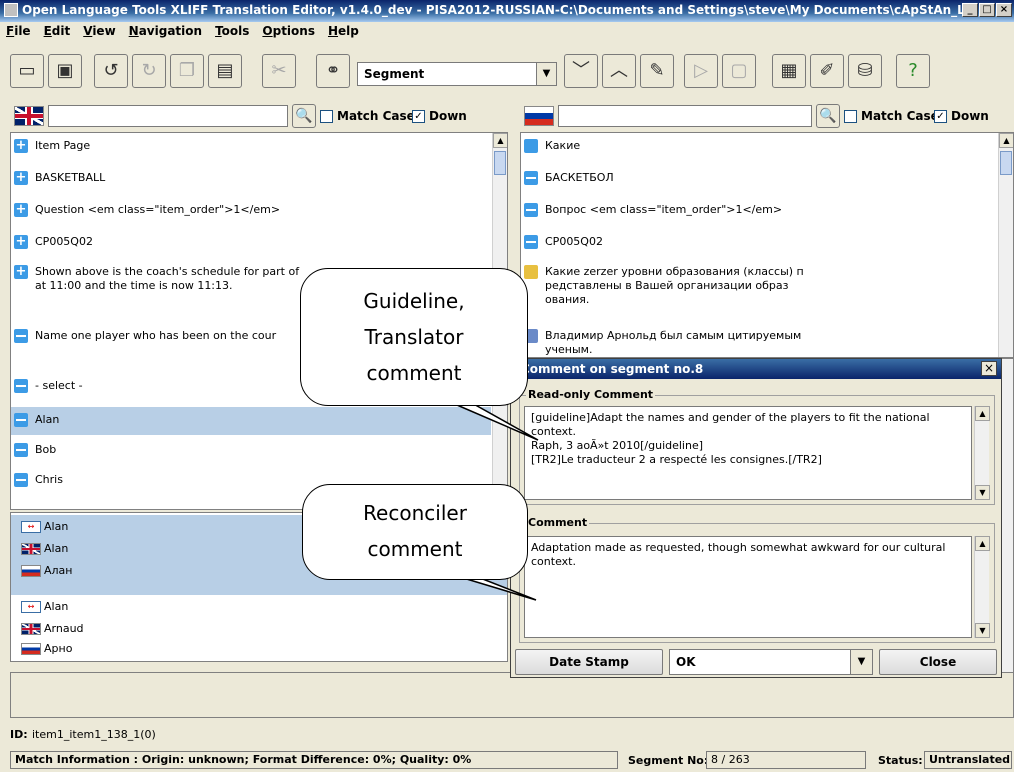 Image resolution: width=1014 pixels, height=772 pixels. What do you see at coordinates (982, 587) in the screenshot?
I see `comment-scrollbar: ▲ ▼` at bounding box center [982, 587].